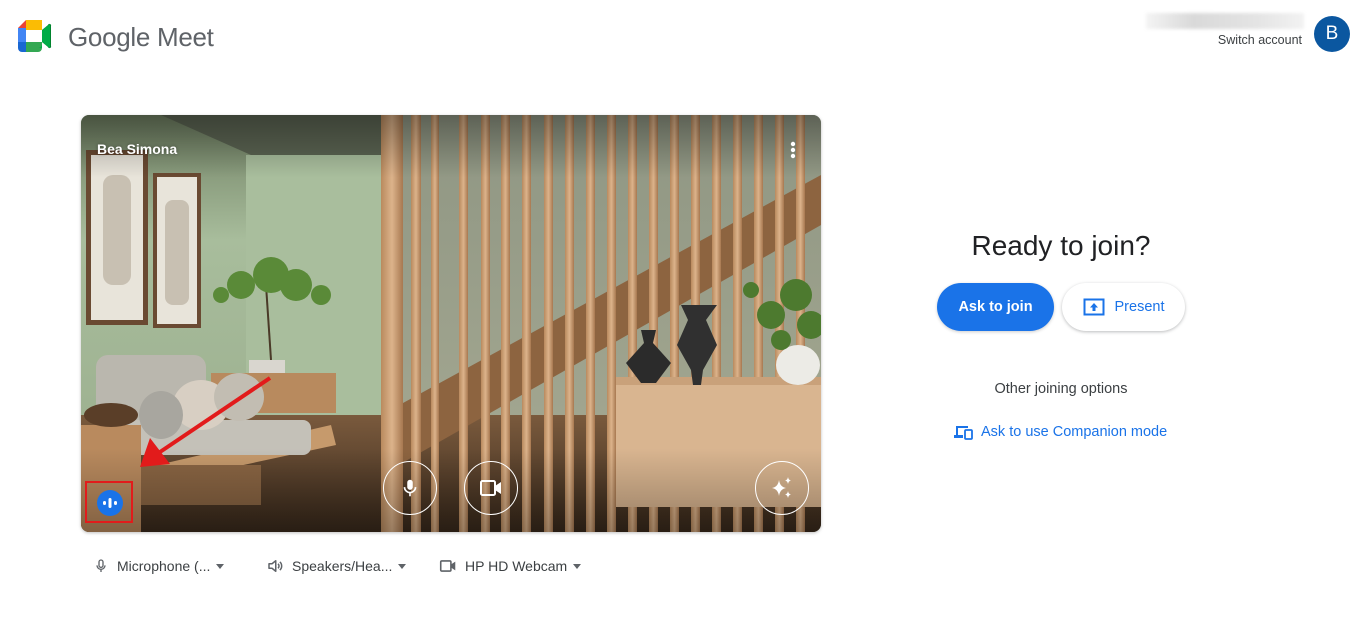 Image resolution: width=1366 pixels, height=641 pixels. I want to click on camera-toggle-button, so click(491, 488).